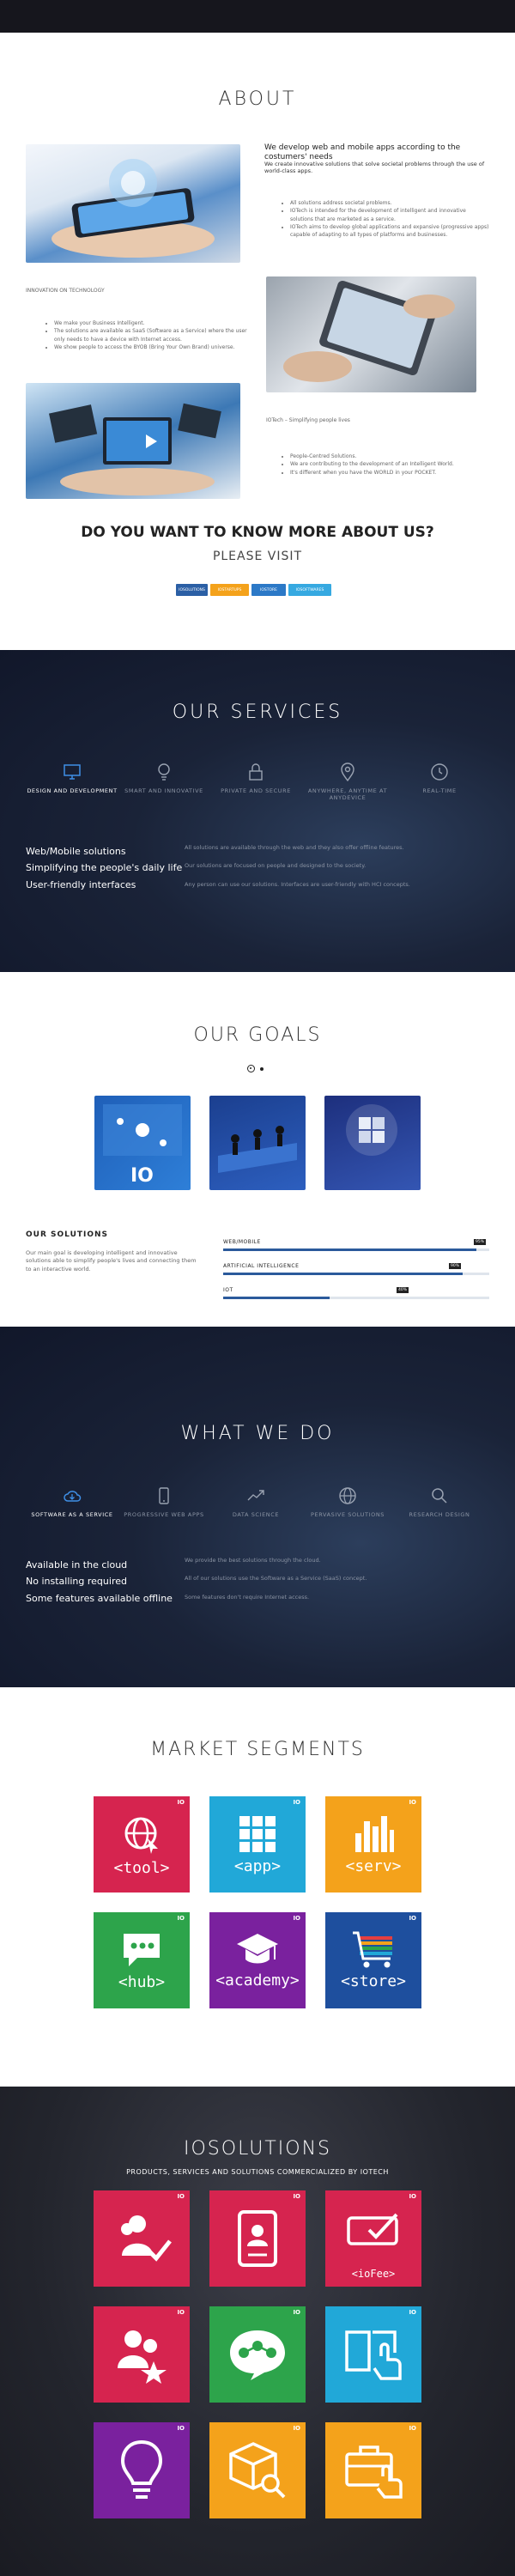 This screenshot has width=515, height=2576. What do you see at coordinates (146, 2238) in the screenshot?
I see `users-check-icon` at bounding box center [146, 2238].